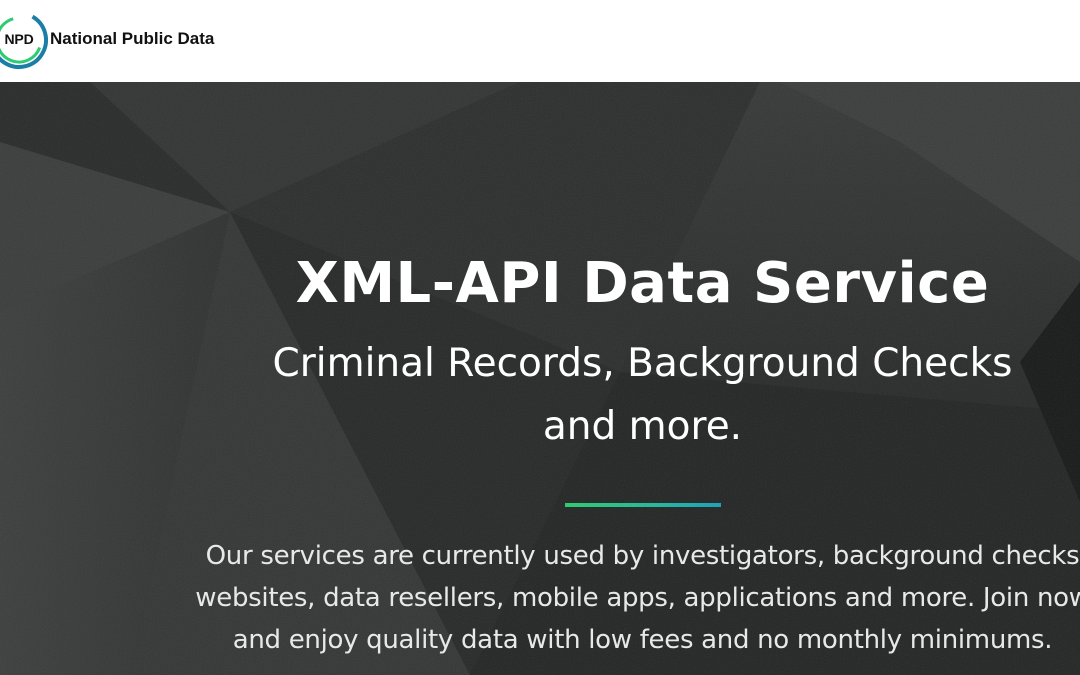 The width and height of the screenshot is (1080, 675). I want to click on hero-title: XML-API Data Service, so click(642, 283).